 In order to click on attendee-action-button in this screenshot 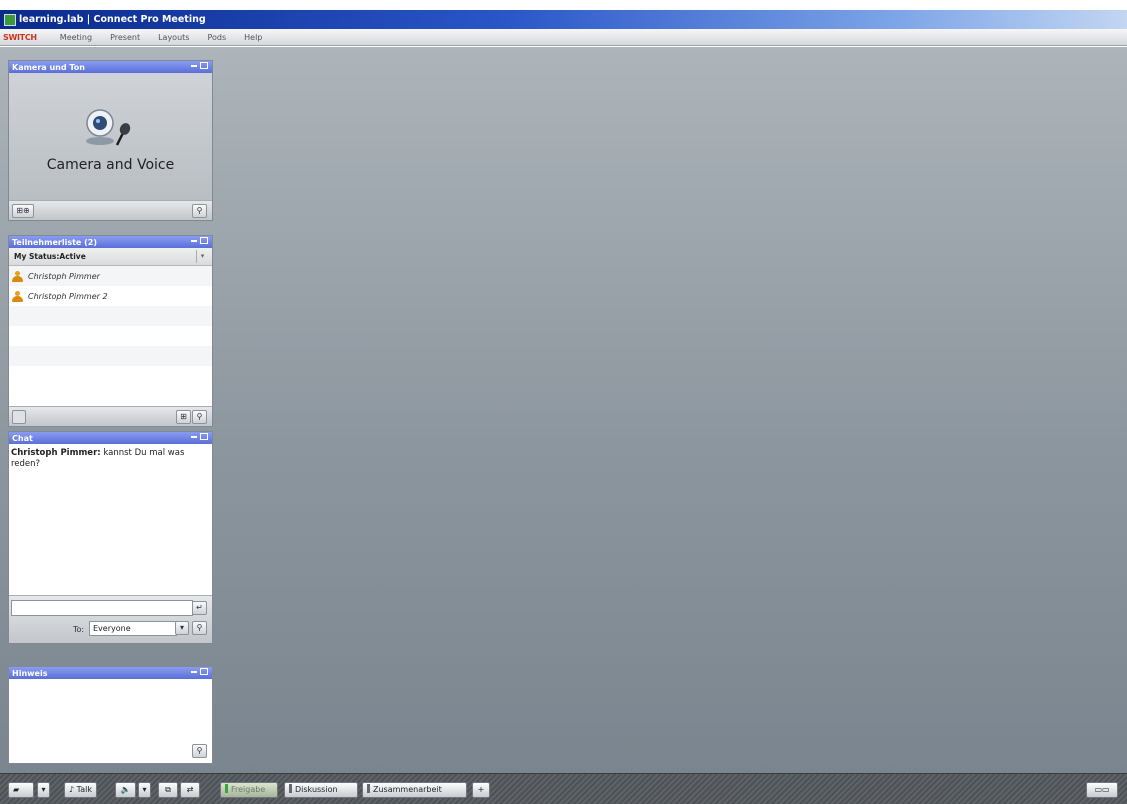, I will do `click(19, 417)`.